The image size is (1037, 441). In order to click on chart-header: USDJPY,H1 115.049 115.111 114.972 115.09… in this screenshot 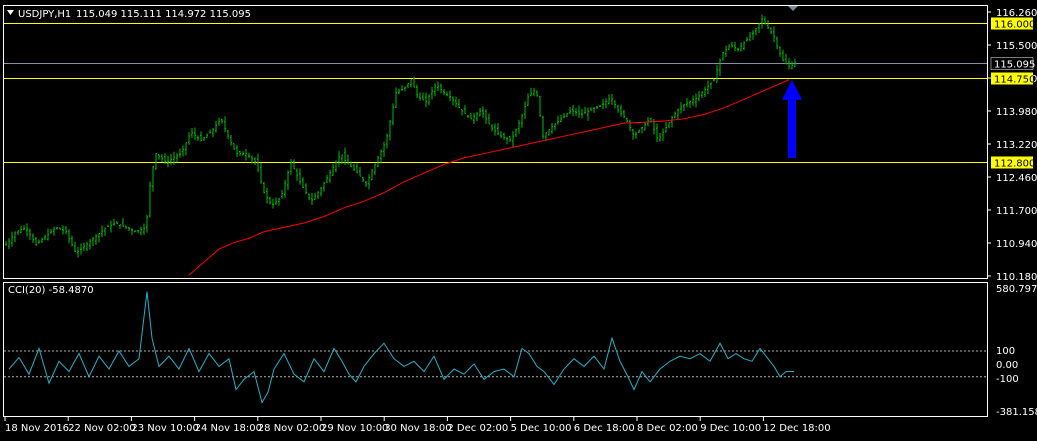, I will do `click(129, 14)`.